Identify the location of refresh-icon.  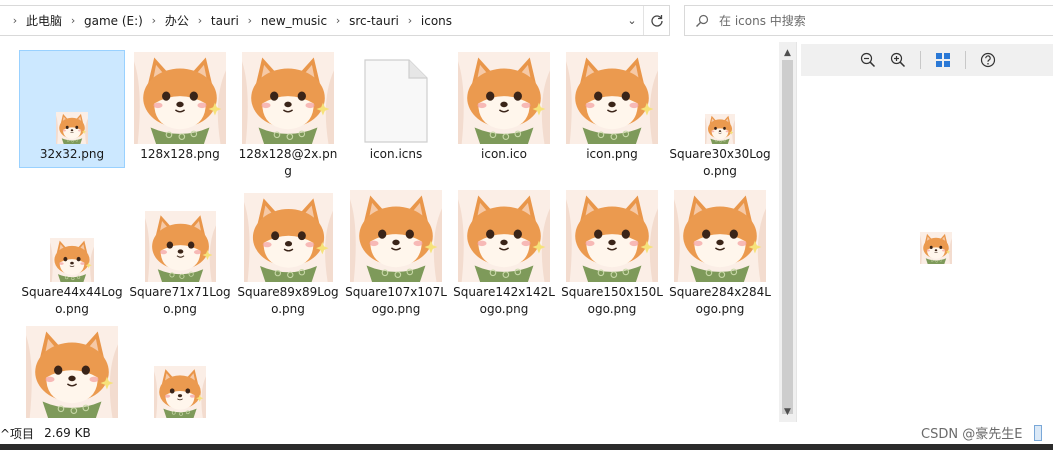
(656, 20).